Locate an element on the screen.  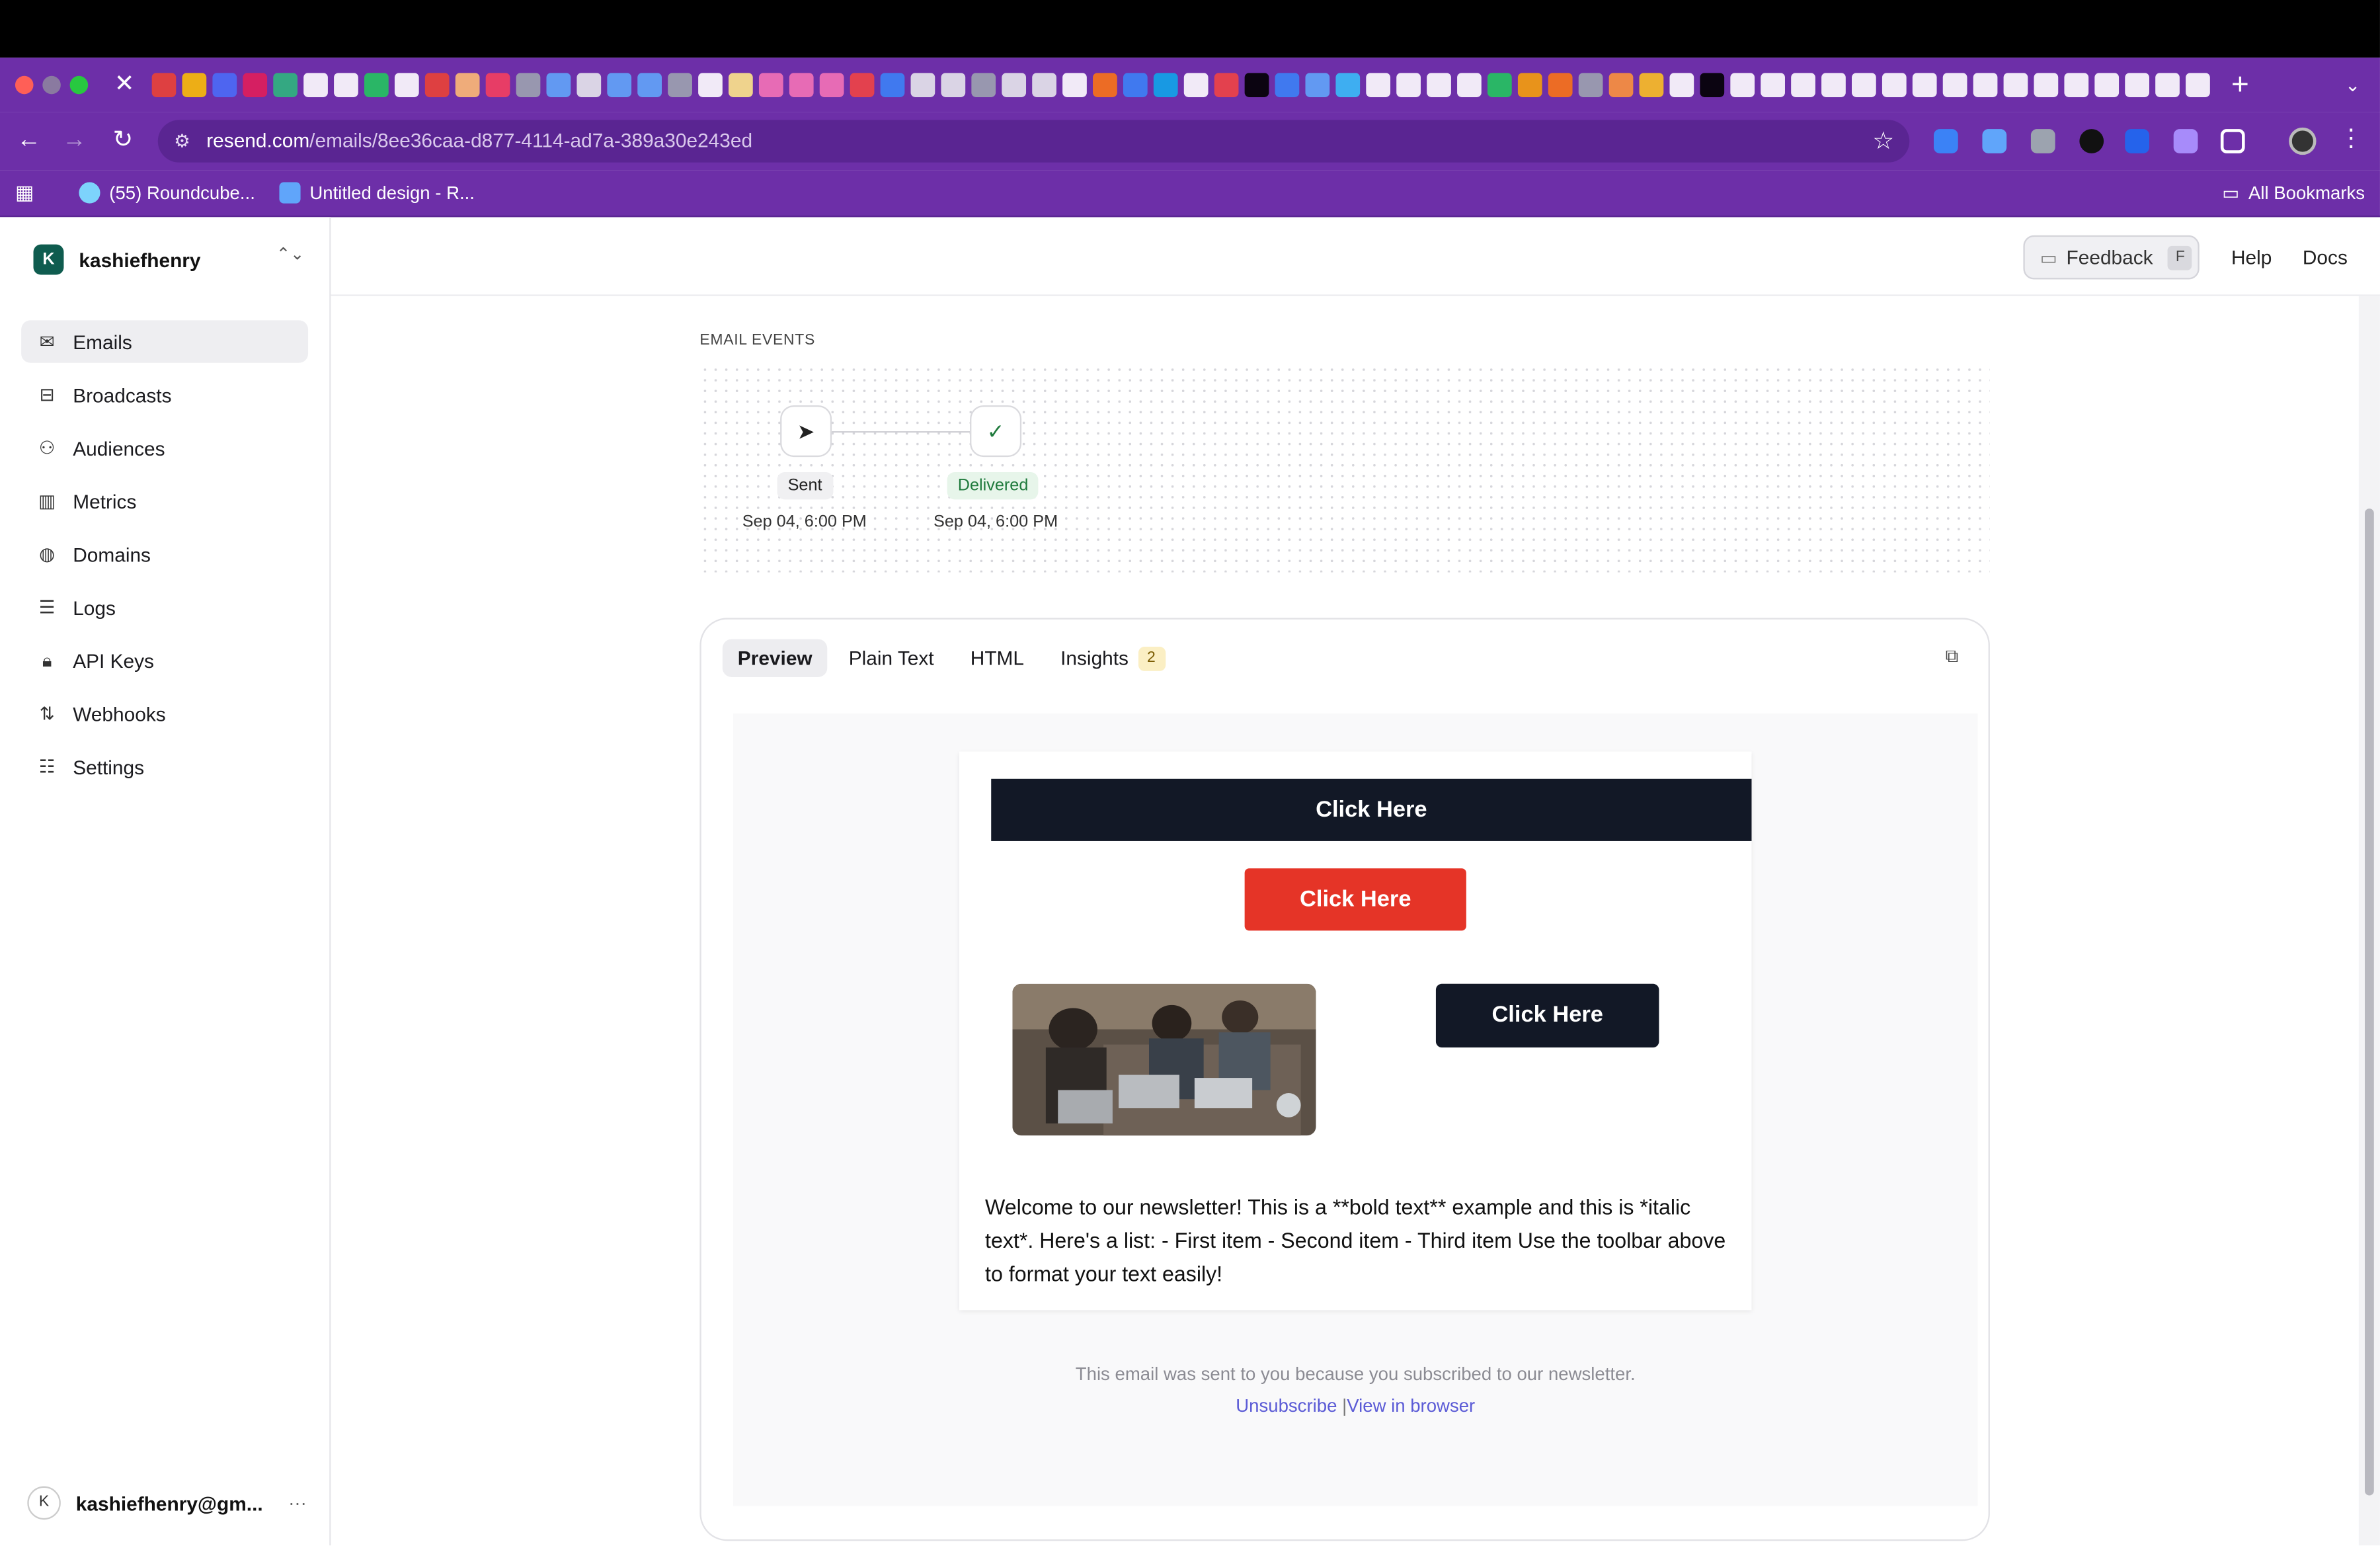
sidebar-item-broadcasts: ⊟ Broadcasts is located at coordinates (164, 395).